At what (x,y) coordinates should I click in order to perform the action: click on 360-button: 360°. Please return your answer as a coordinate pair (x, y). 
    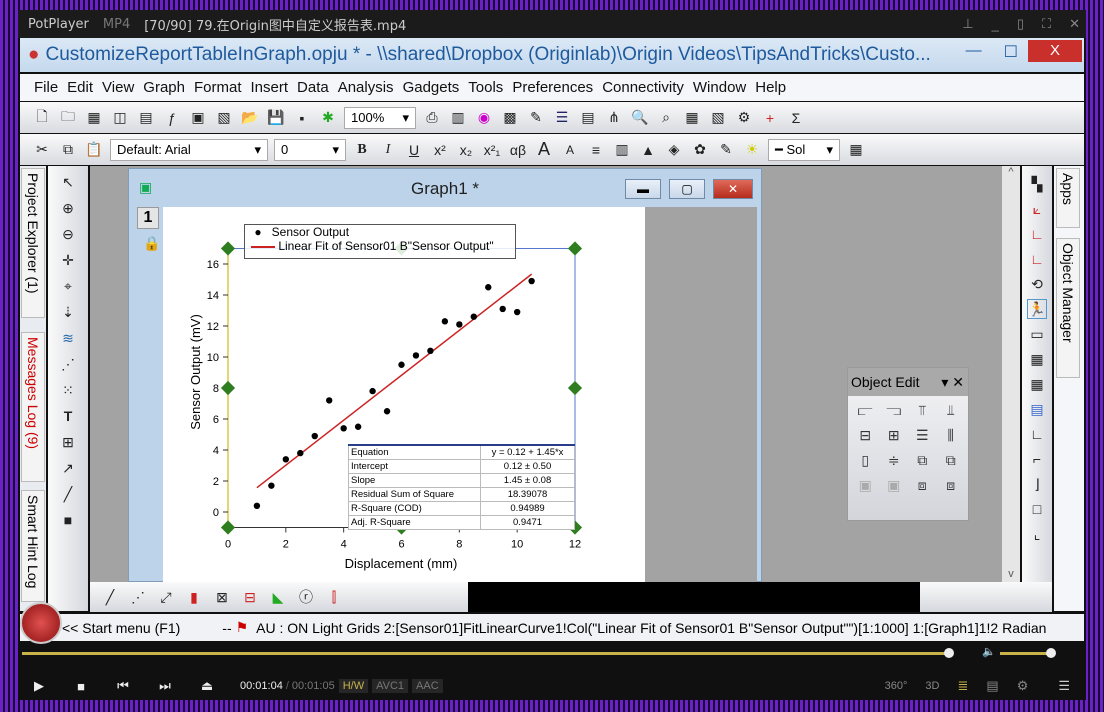
    Looking at the image, I should click on (896, 686).